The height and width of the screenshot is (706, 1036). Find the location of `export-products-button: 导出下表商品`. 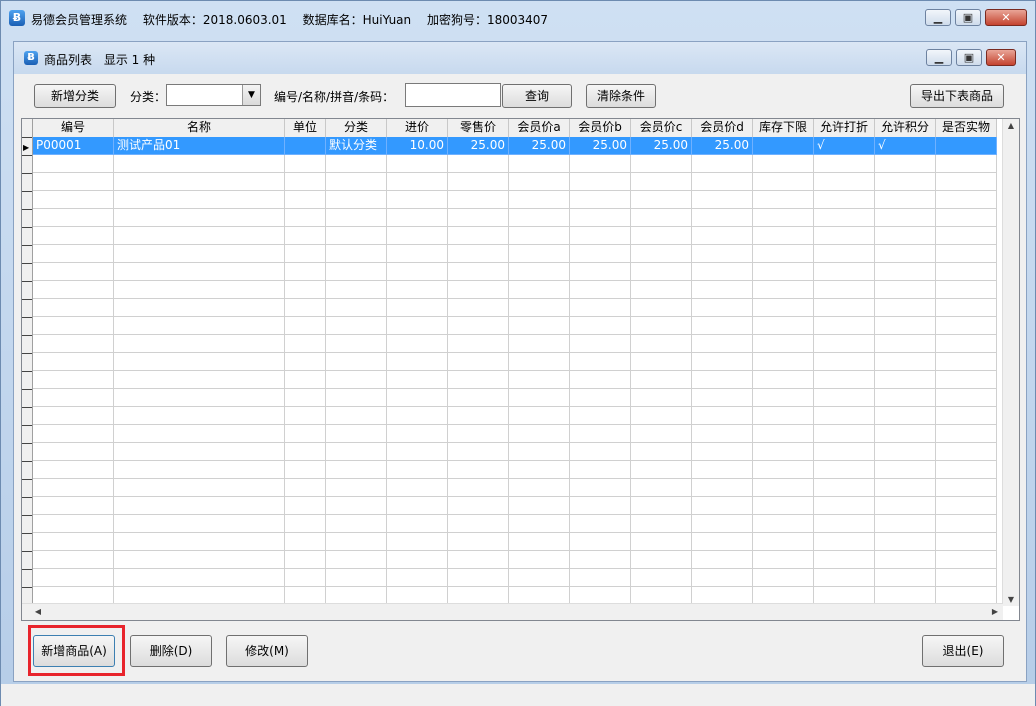

export-products-button: 导出下表商品 is located at coordinates (957, 96).